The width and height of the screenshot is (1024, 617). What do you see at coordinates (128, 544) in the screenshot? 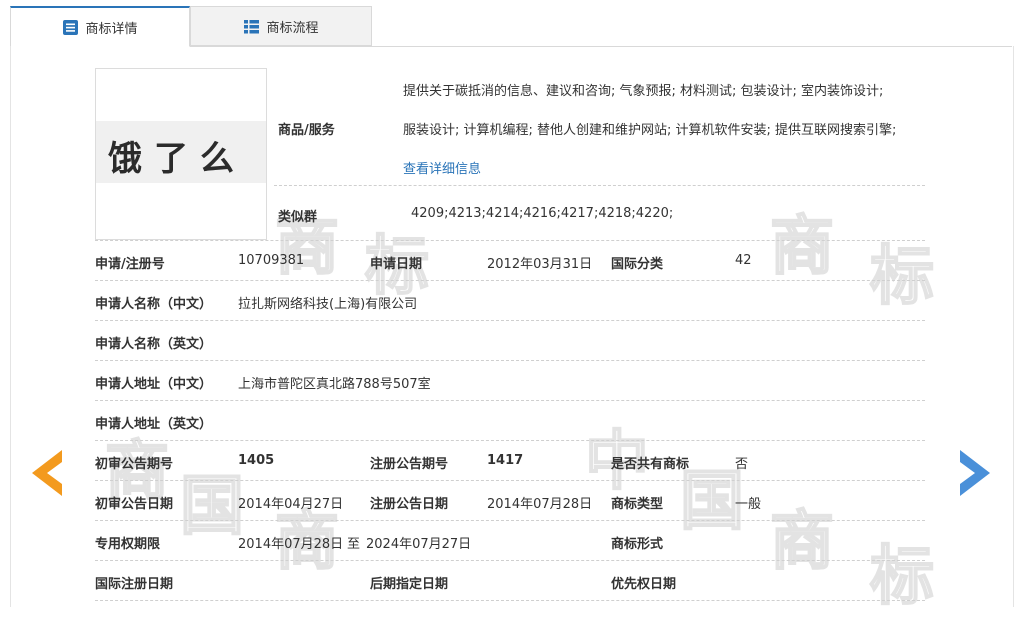
I see `term-label: 专用权期限` at bounding box center [128, 544].